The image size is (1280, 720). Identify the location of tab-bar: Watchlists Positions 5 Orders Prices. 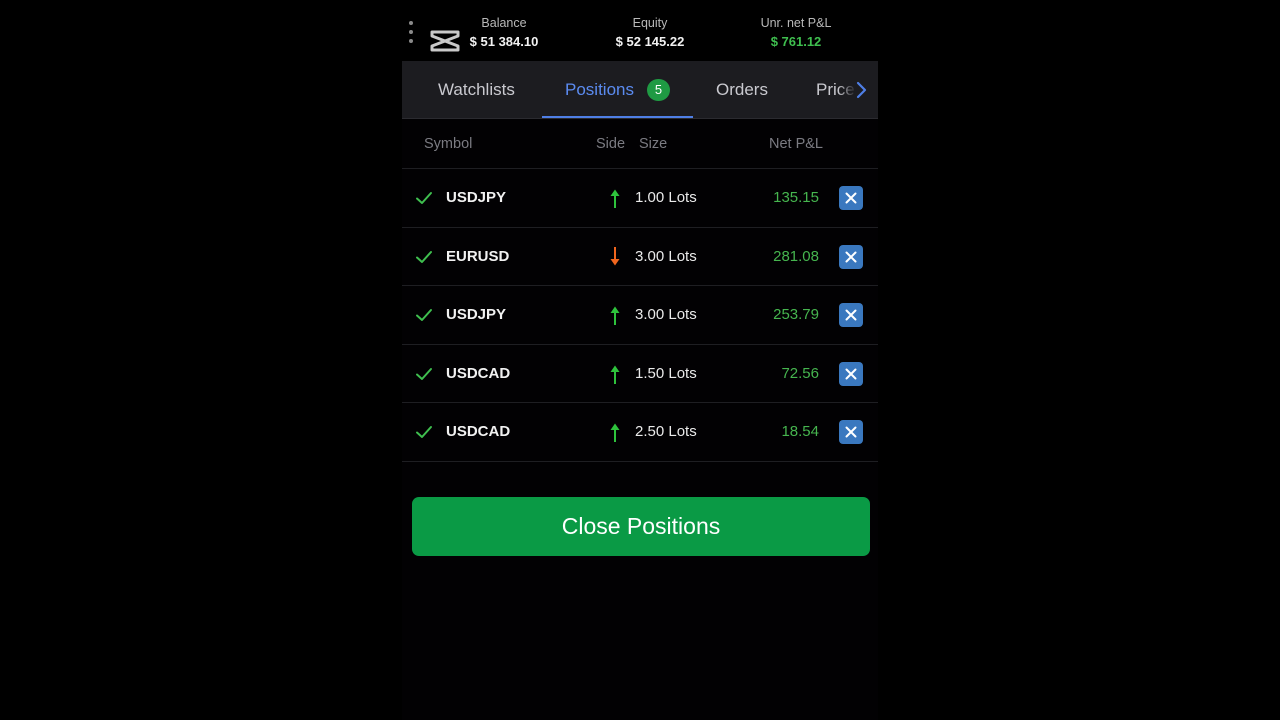
(640, 90).